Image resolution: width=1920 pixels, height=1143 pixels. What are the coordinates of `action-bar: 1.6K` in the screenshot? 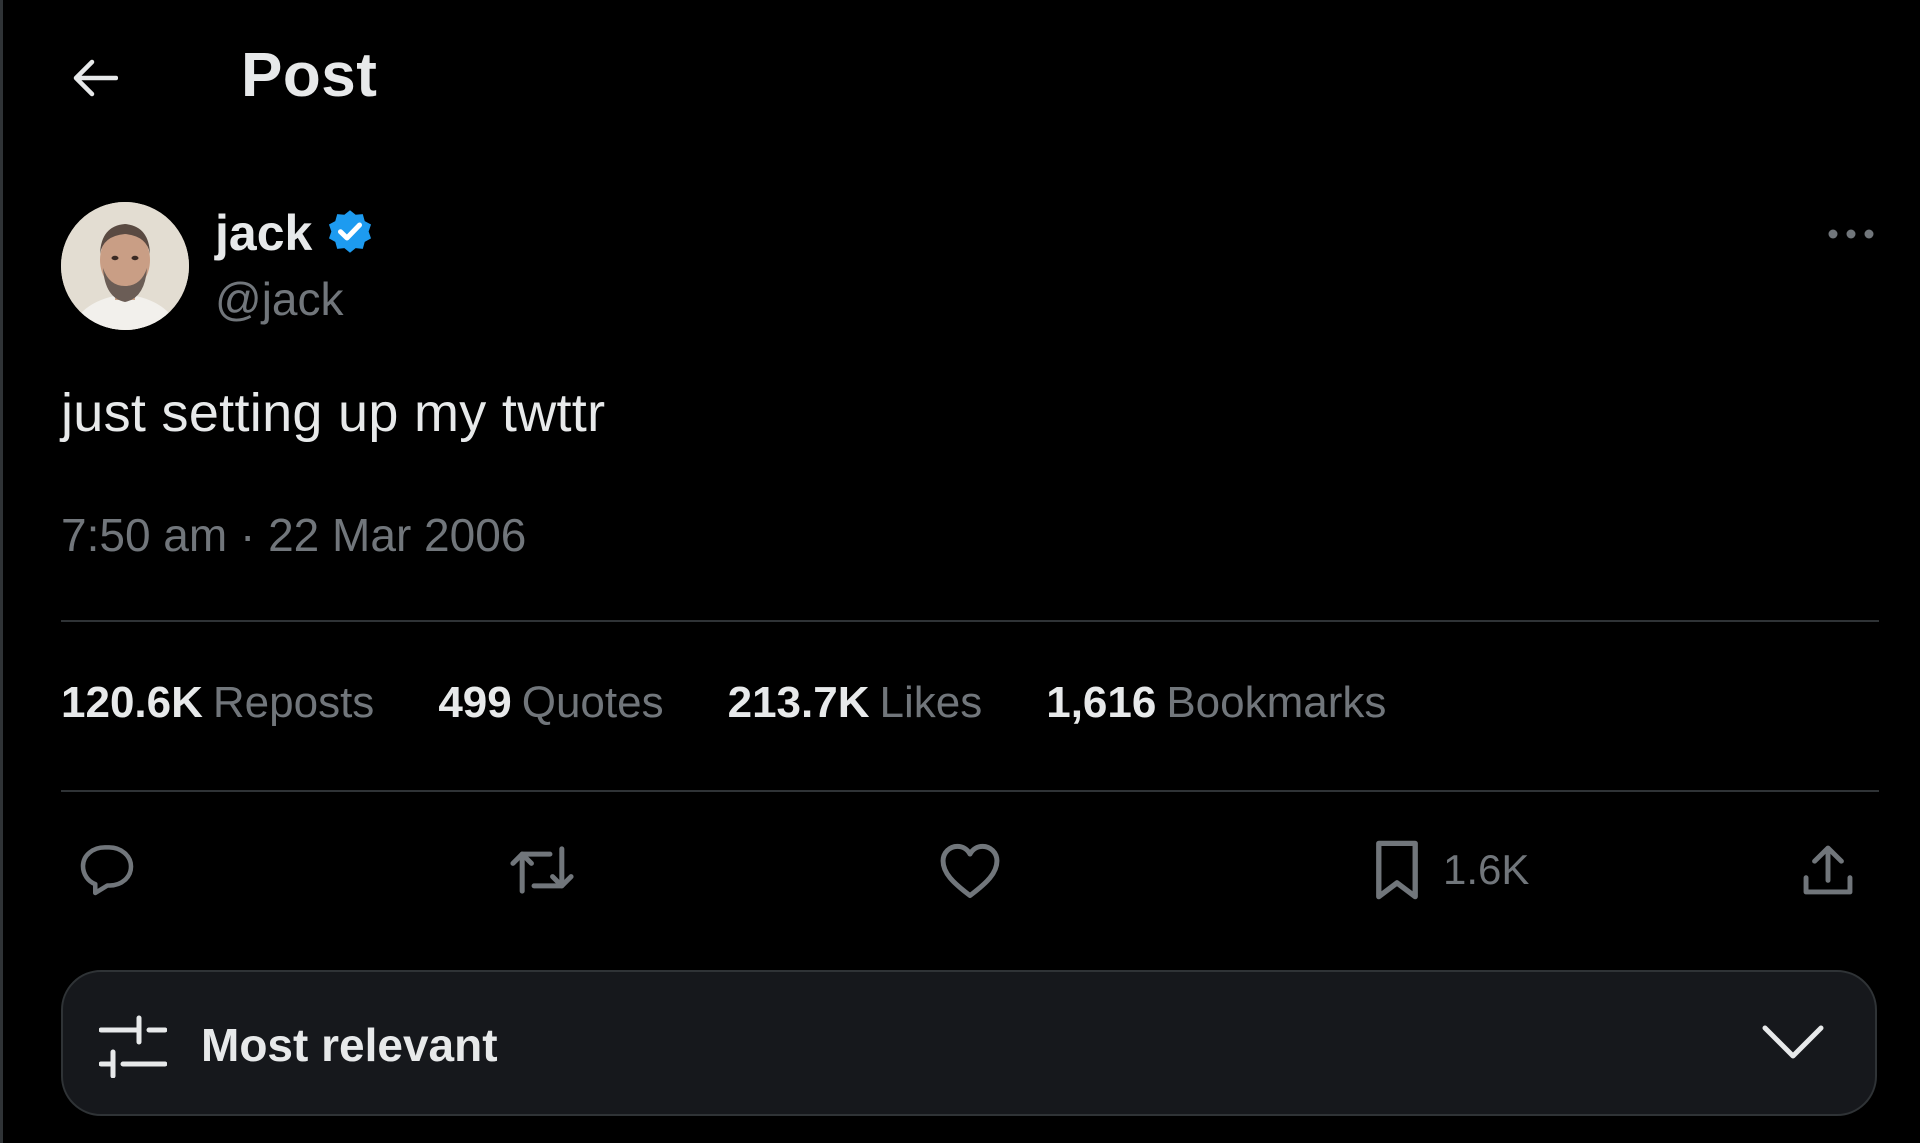 It's located at (957, 870).